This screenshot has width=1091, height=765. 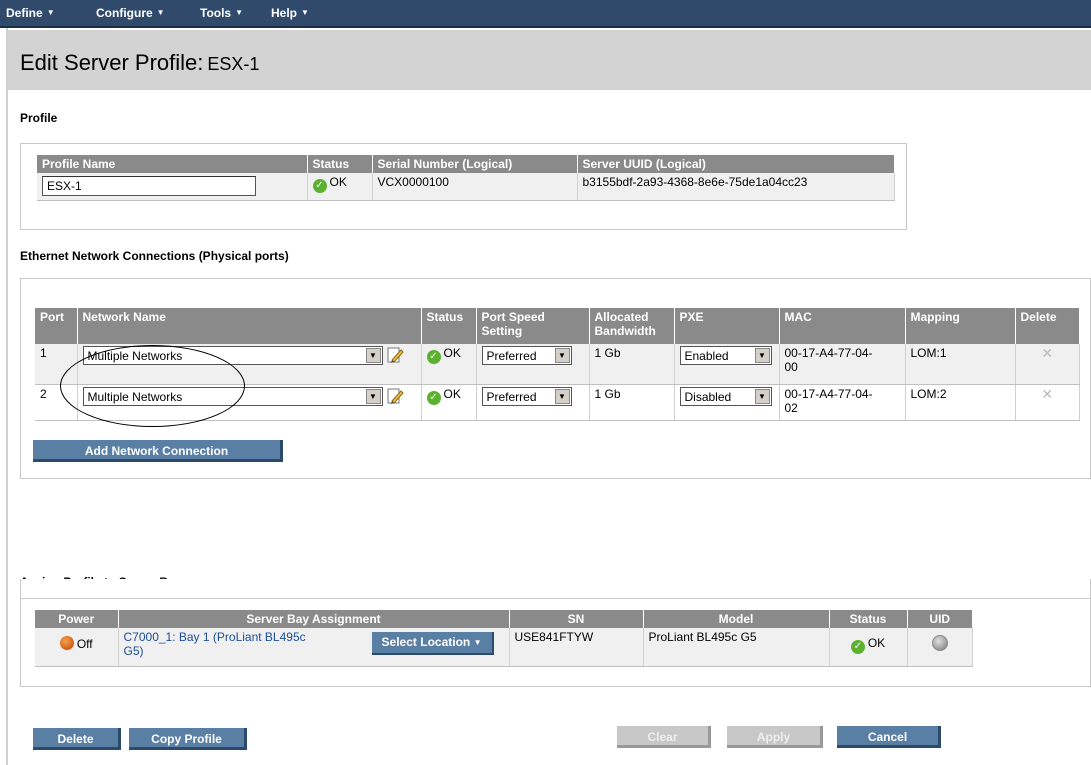 I want to click on bay-assignment-line2: G5), so click(x=133, y=651).